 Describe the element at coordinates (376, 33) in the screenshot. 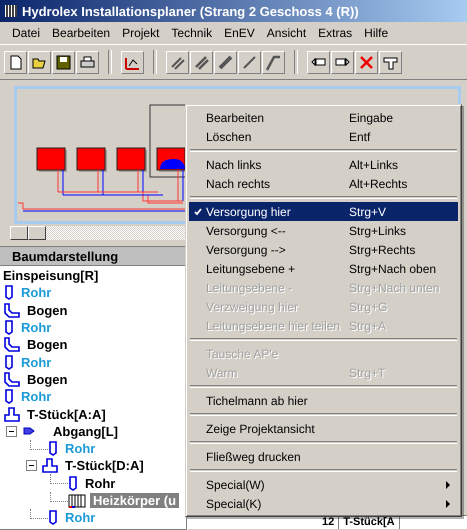

I see `menu-item: Hilfe` at that location.